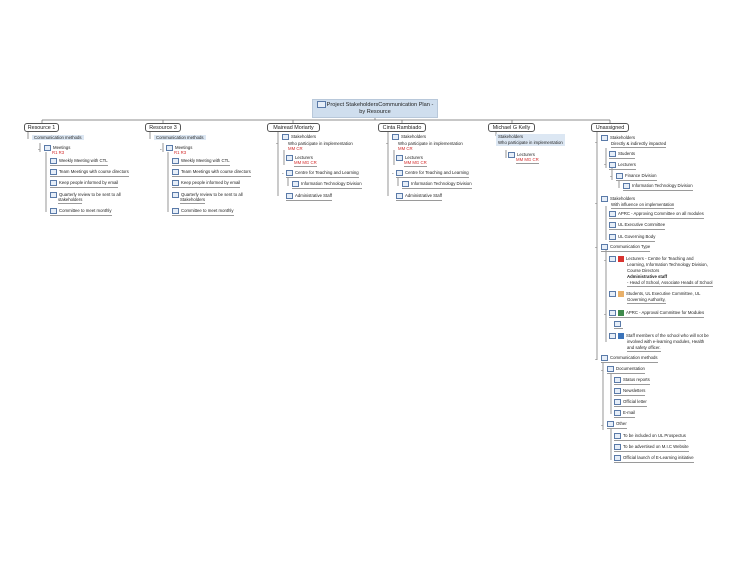 Image resolution: width=750 pixels, height=563 pixels. Describe the element at coordinates (610, 127) in the screenshot. I see `resource-unassigned-node: Unassigned` at that location.